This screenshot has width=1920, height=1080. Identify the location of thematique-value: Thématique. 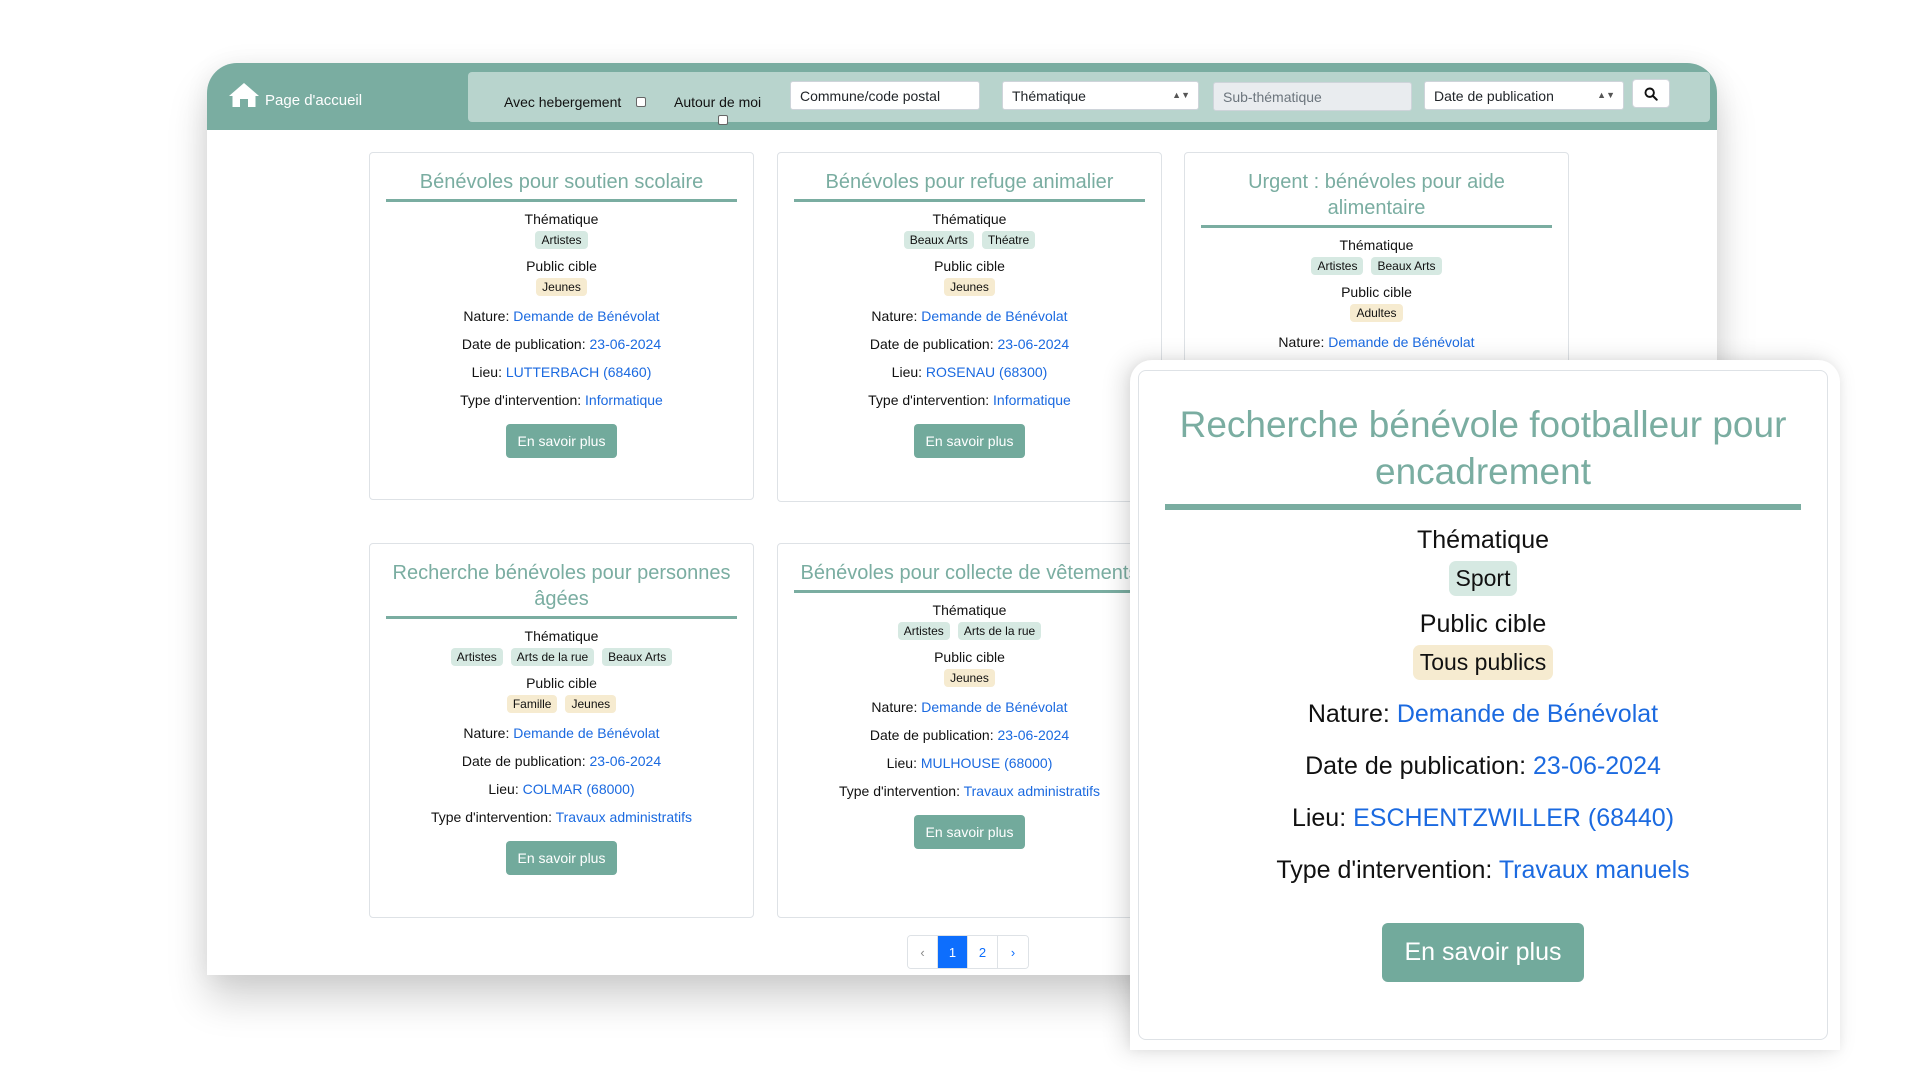
(1049, 96).